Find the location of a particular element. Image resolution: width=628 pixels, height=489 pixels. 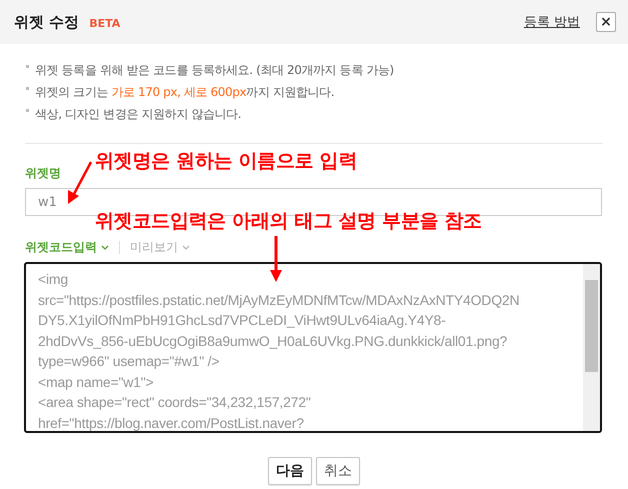

help-link: 등록 방법 is located at coordinates (552, 22).